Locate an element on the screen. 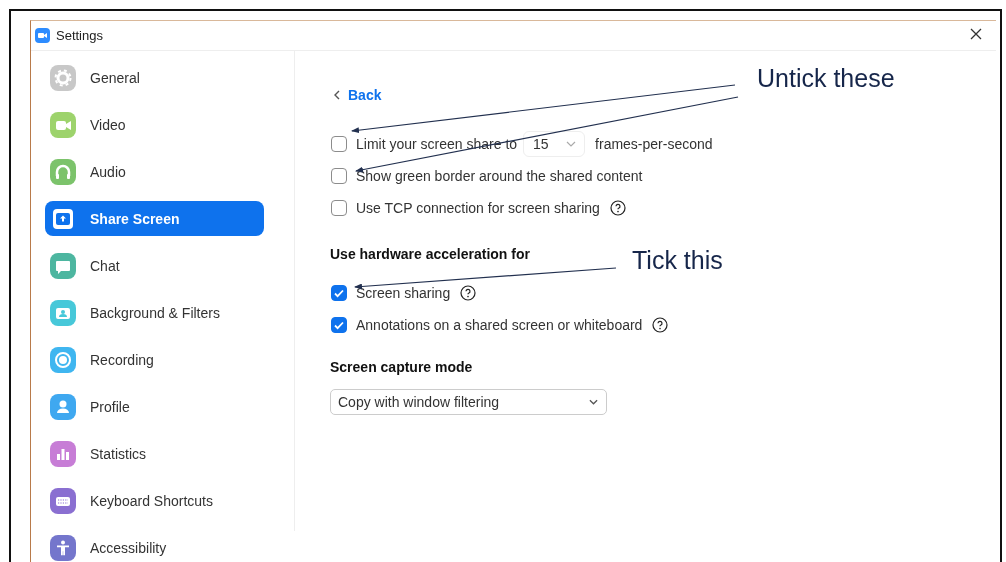 This screenshot has height=562, width=1006. sidebar-item: Accessibility is located at coordinates (154, 546).